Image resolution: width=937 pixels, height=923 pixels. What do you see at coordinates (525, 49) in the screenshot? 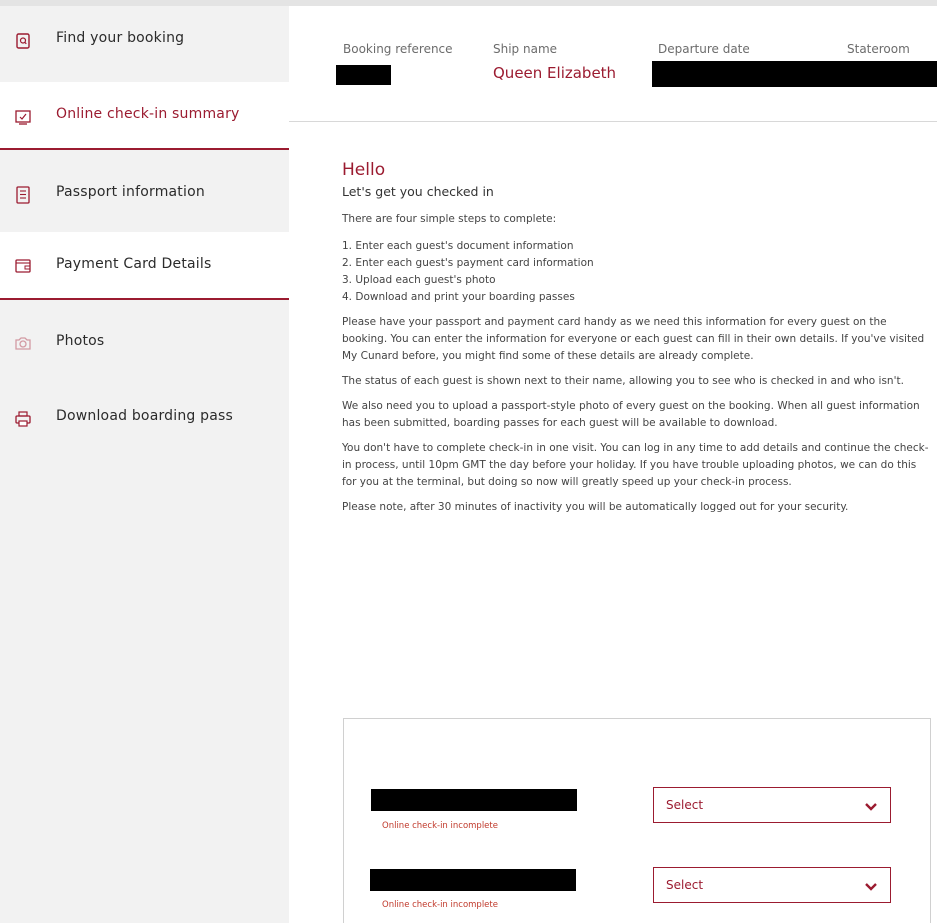
I see `ship-name-label: Ship name` at bounding box center [525, 49].